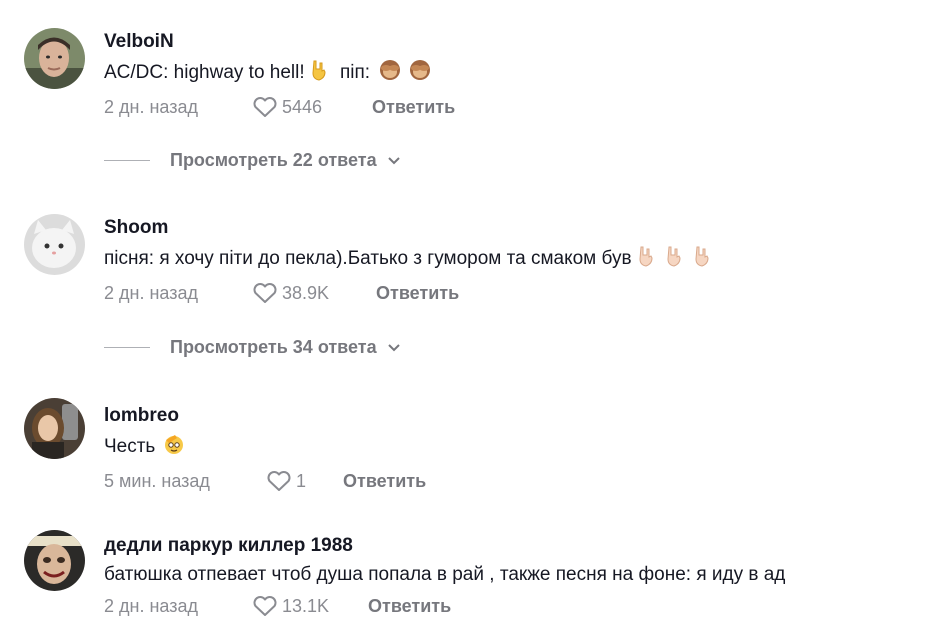  Describe the element at coordinates (510, 546) in the screenshot. I see `username: дедли паркур киллер 1988` at that location.